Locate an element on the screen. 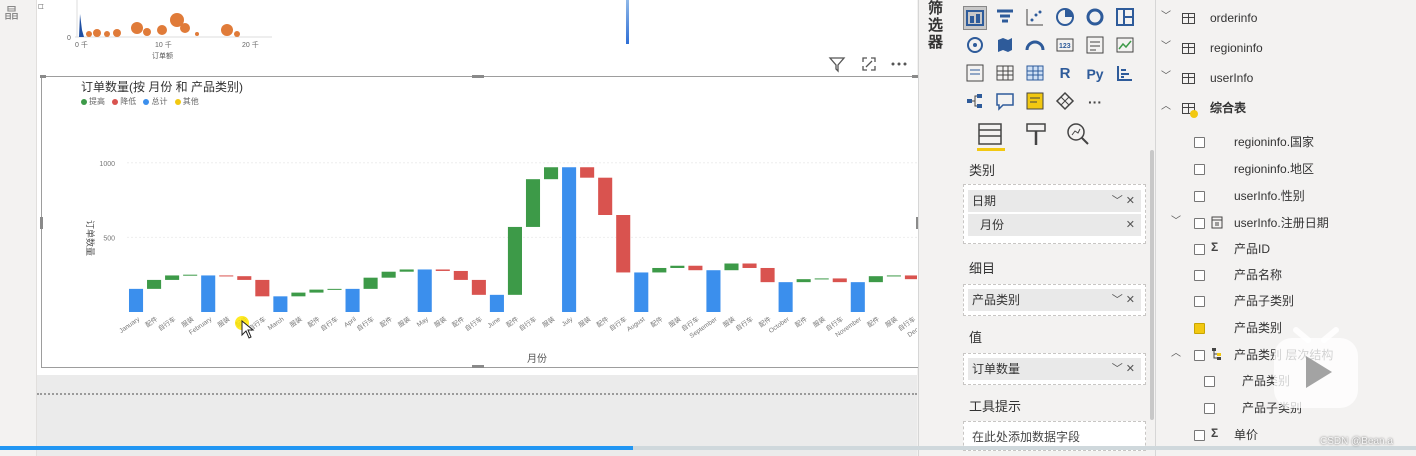 The height and width of the screenshot is (456, 1416). key-influencers-visual-icon is located at coordinates (1125, 74).